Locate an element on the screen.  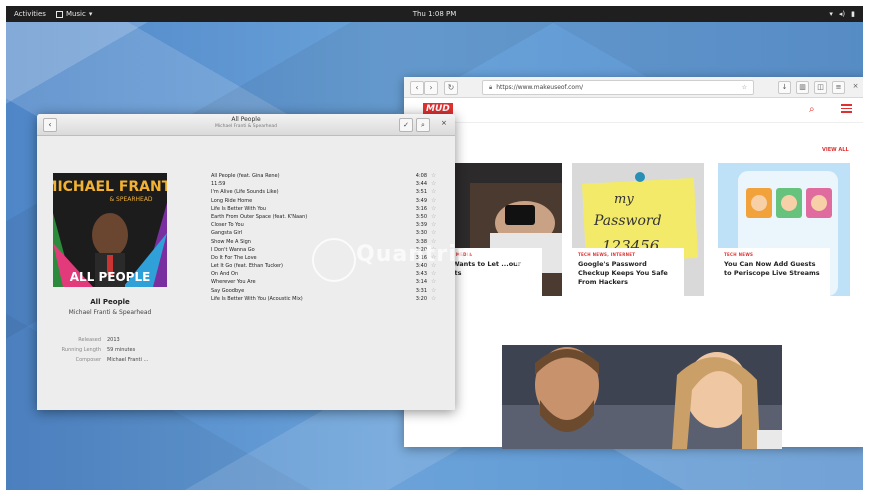
track-row: Gangsta Girl 3:30 ☆ is located at coordinates (327, 233).